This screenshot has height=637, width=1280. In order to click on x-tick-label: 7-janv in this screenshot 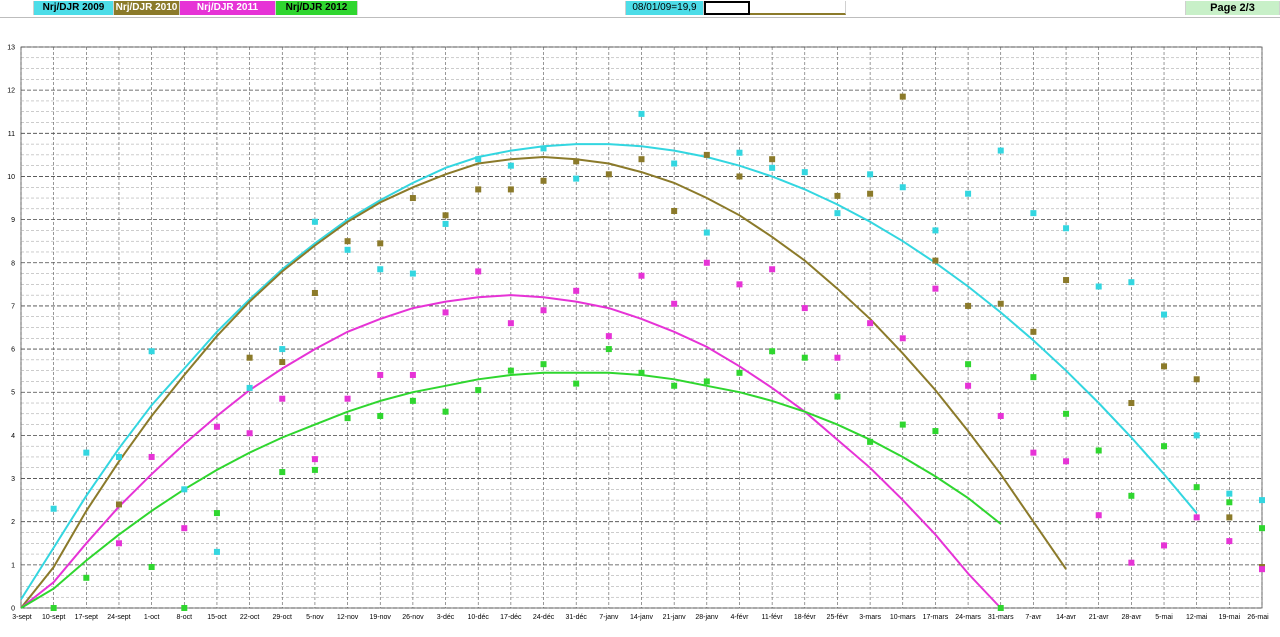, I will do `click(609, 617)`.